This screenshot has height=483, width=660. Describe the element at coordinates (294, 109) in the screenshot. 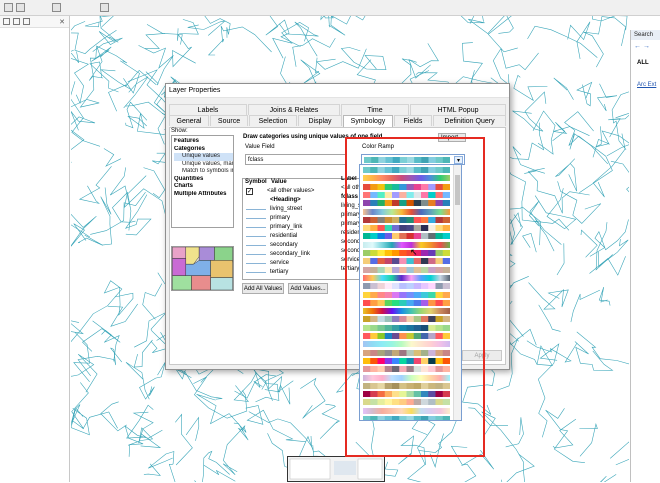

I see `tab-joins-relates: Joins & Relates` at that location.